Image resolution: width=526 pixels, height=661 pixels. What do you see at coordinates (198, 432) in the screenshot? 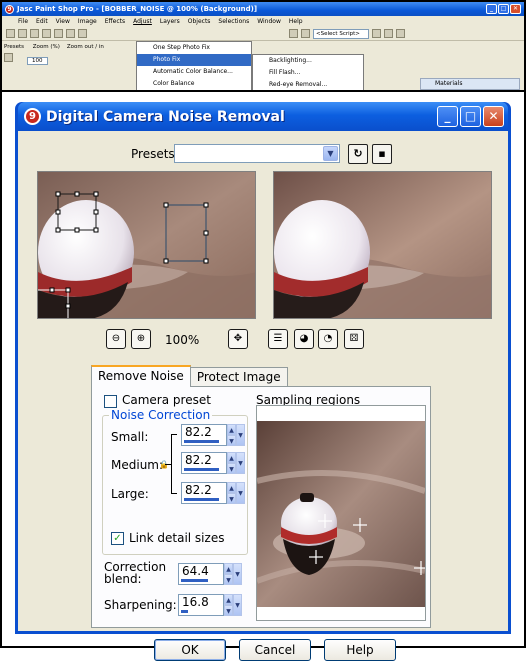
I see `small-value: 82.2` at bounding box center [198, 432].